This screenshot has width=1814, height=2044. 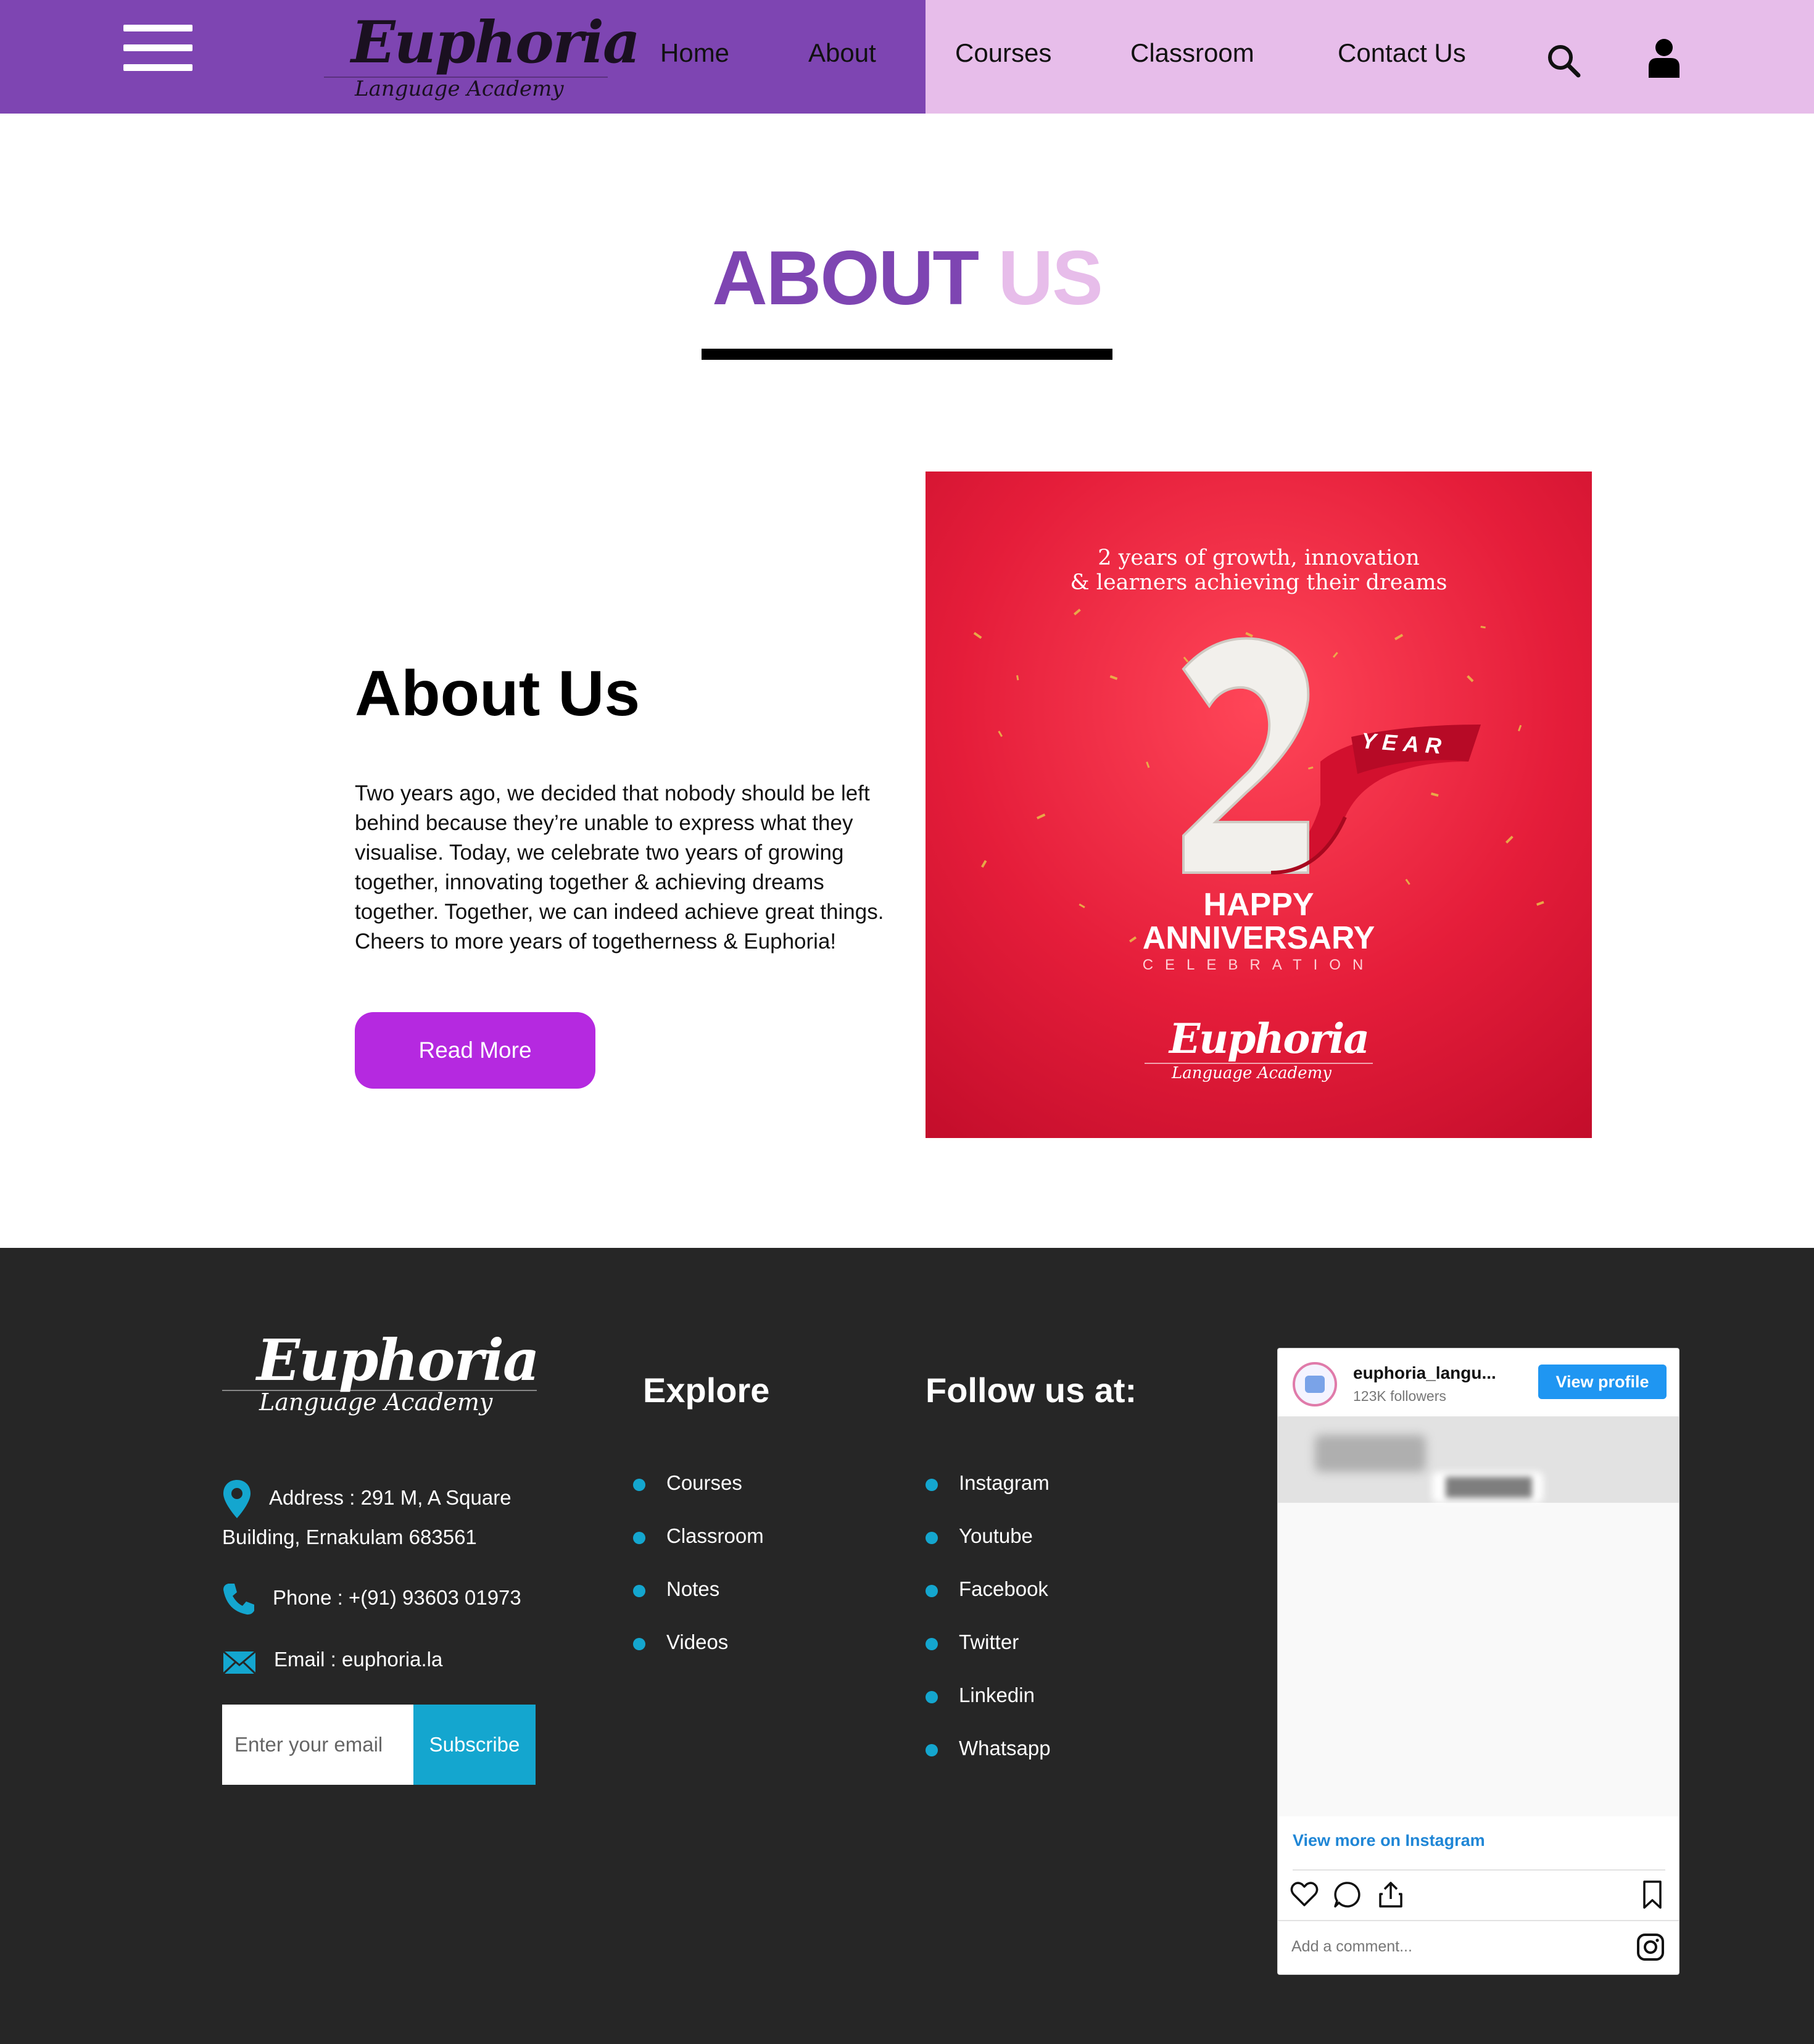 I want to click on promo-logo-subtitle: Language Academy, so click(x=1252, y=1073).